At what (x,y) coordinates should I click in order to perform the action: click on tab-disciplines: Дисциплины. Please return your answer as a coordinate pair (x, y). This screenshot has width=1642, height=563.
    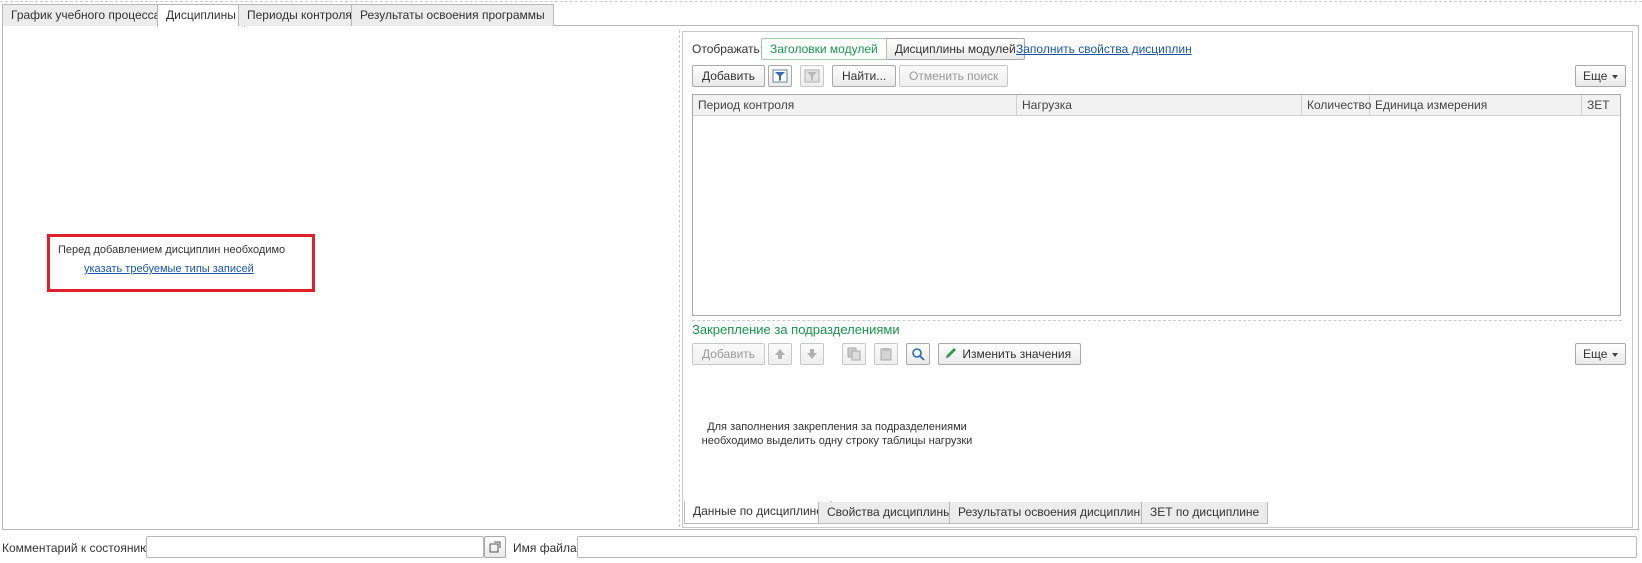
    Looking at the image, I should click on (201, 15).